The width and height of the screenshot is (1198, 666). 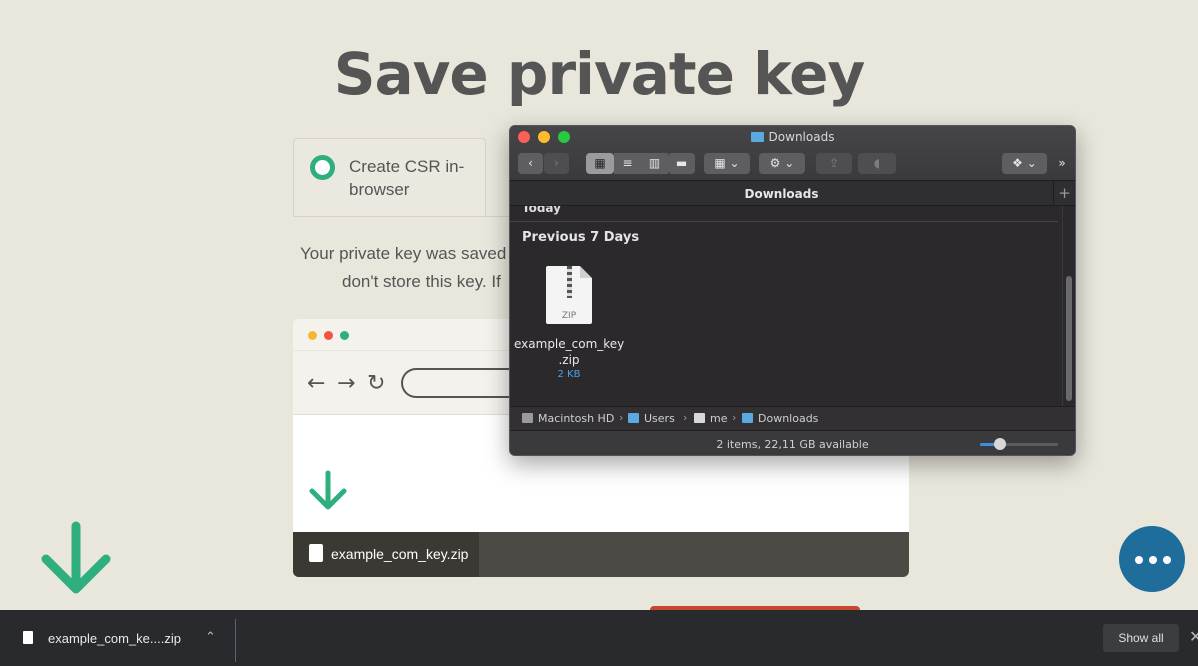 What do you see at coordinates (877, 163) in the screenshot?
I see `tag-icon: ◖` at bounding box center [877, 163].